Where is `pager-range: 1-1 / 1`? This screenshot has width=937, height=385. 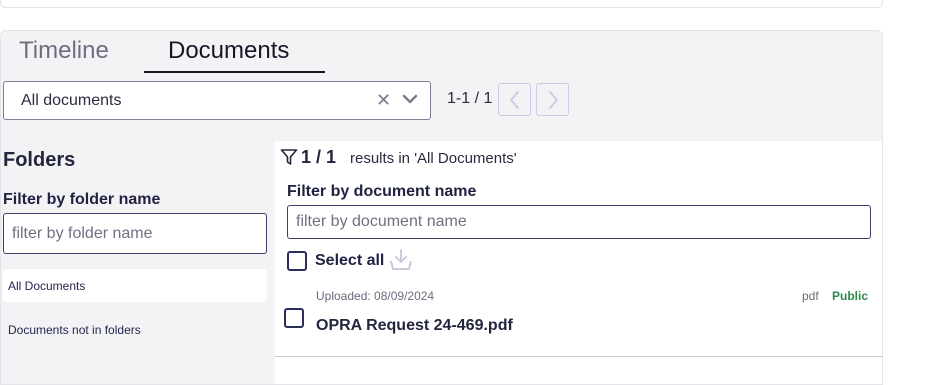 pager-range: 1-1 / 1 is located at coordinates (470, 98).